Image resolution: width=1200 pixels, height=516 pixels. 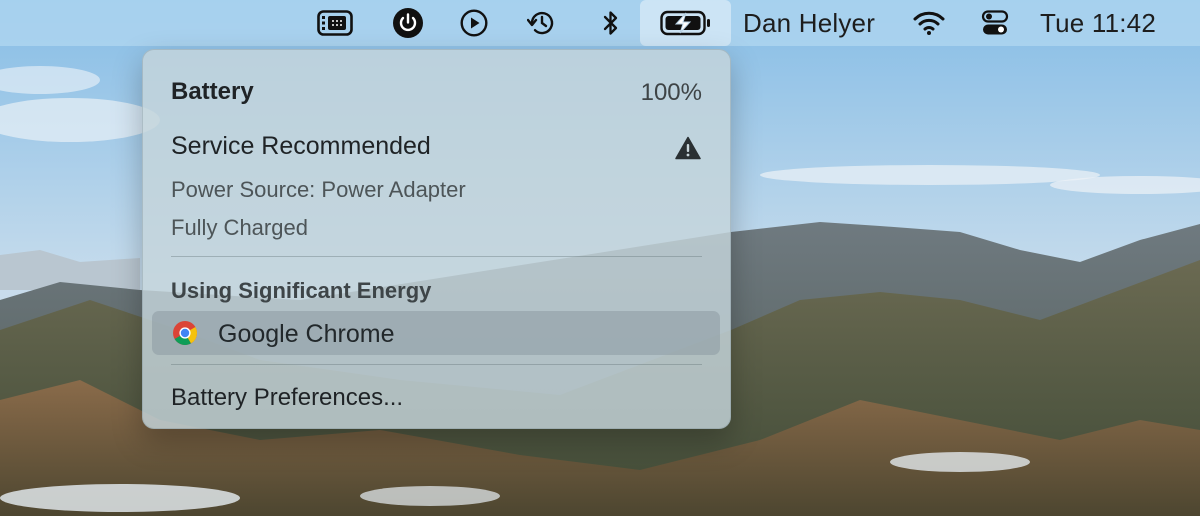 I want to click on menu-bar: Dan Helyer Tue 11:42, so click(x=600, y=23).